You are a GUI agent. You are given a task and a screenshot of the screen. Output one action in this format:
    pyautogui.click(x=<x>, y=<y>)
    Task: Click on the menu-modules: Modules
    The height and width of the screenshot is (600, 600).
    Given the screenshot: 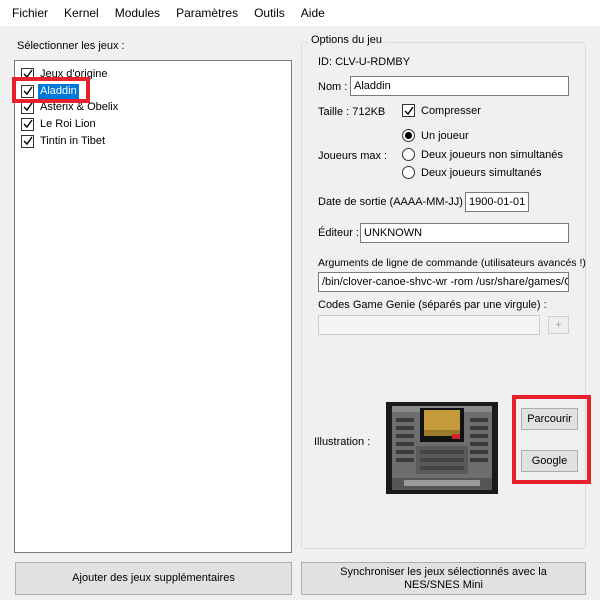 What is the action you would take?
    pyautogui.click(x=137, y=13)
    